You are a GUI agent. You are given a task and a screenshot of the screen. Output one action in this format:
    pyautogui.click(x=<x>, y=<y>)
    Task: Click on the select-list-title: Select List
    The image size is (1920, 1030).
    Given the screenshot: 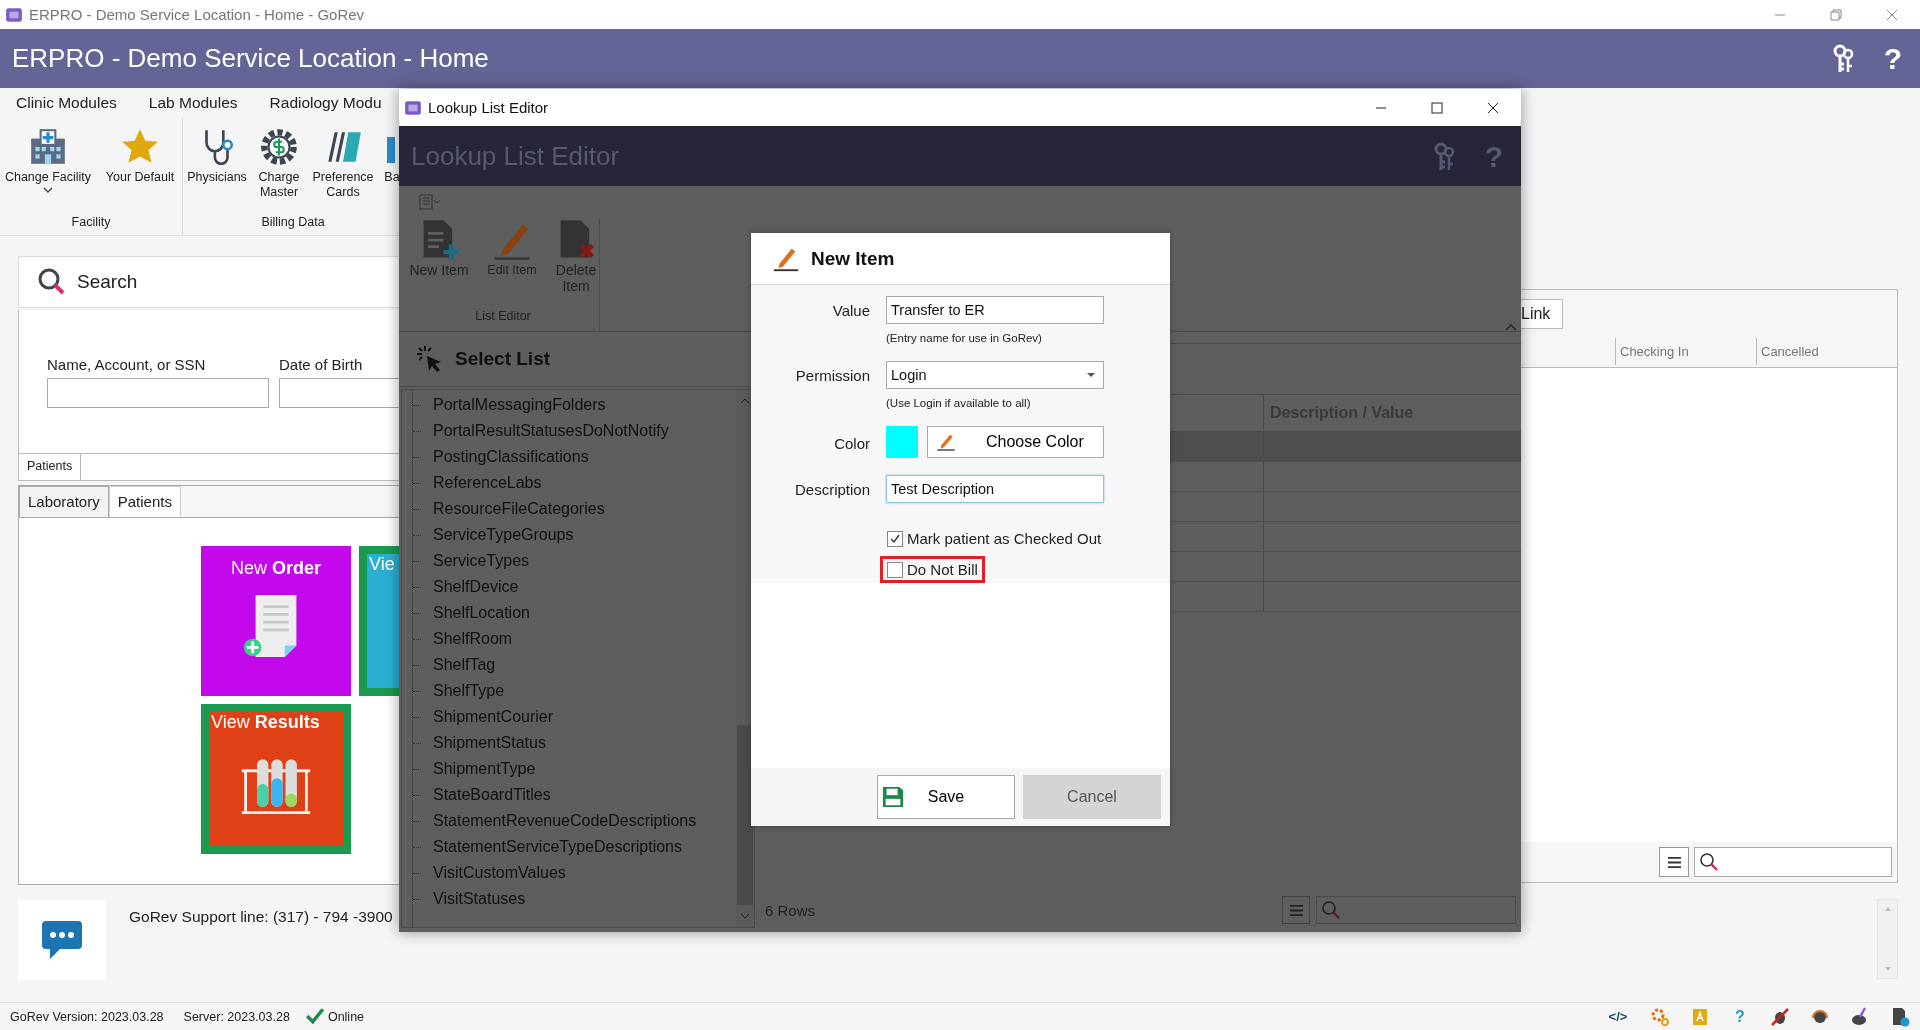 What is the action you would take?
    pyautogui.click(x=503, y=359)
    